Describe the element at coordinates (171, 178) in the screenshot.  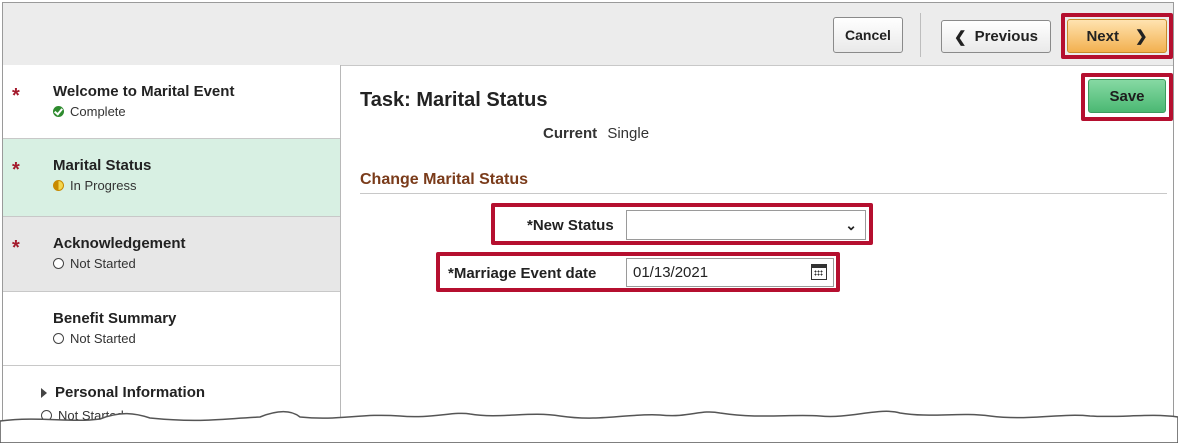
I see `sidebar-item-marital-status: * Marital Status In Progress` at that location.